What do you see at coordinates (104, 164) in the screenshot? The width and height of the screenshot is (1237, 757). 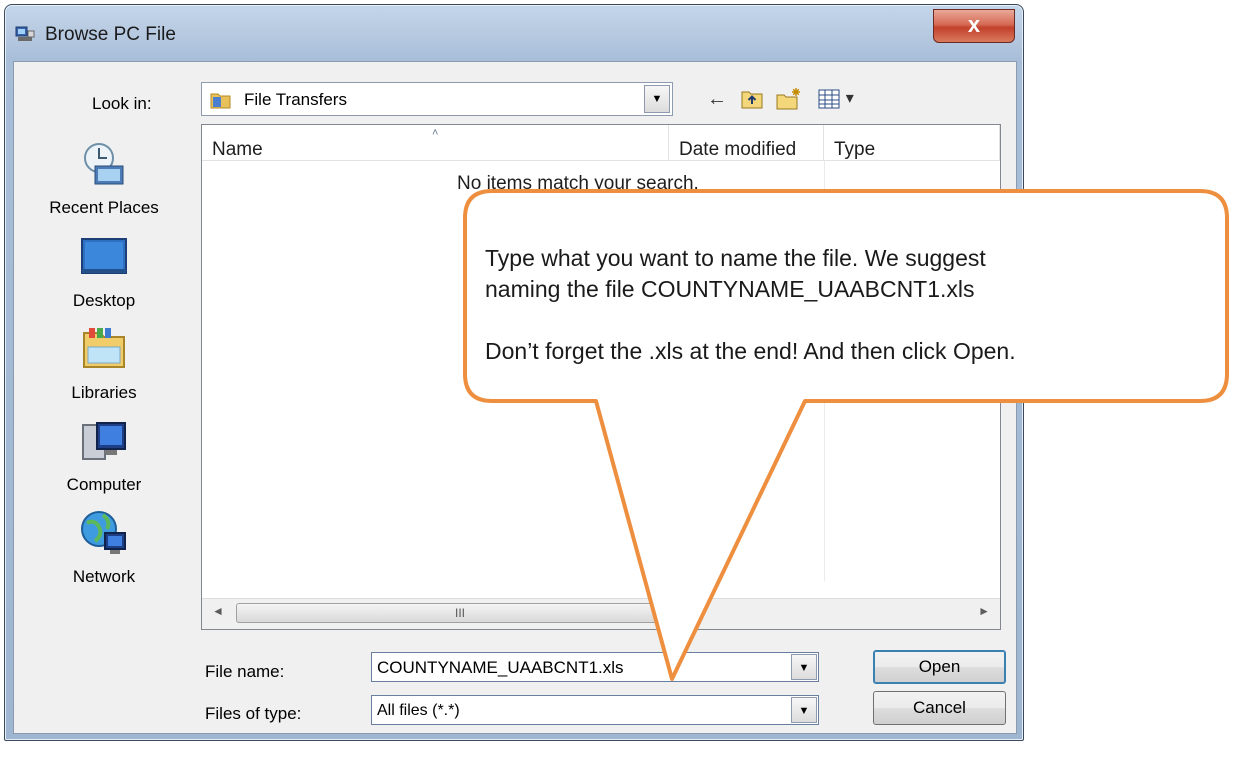 I see `recent-places-icon` at bounding box center [104, 164].